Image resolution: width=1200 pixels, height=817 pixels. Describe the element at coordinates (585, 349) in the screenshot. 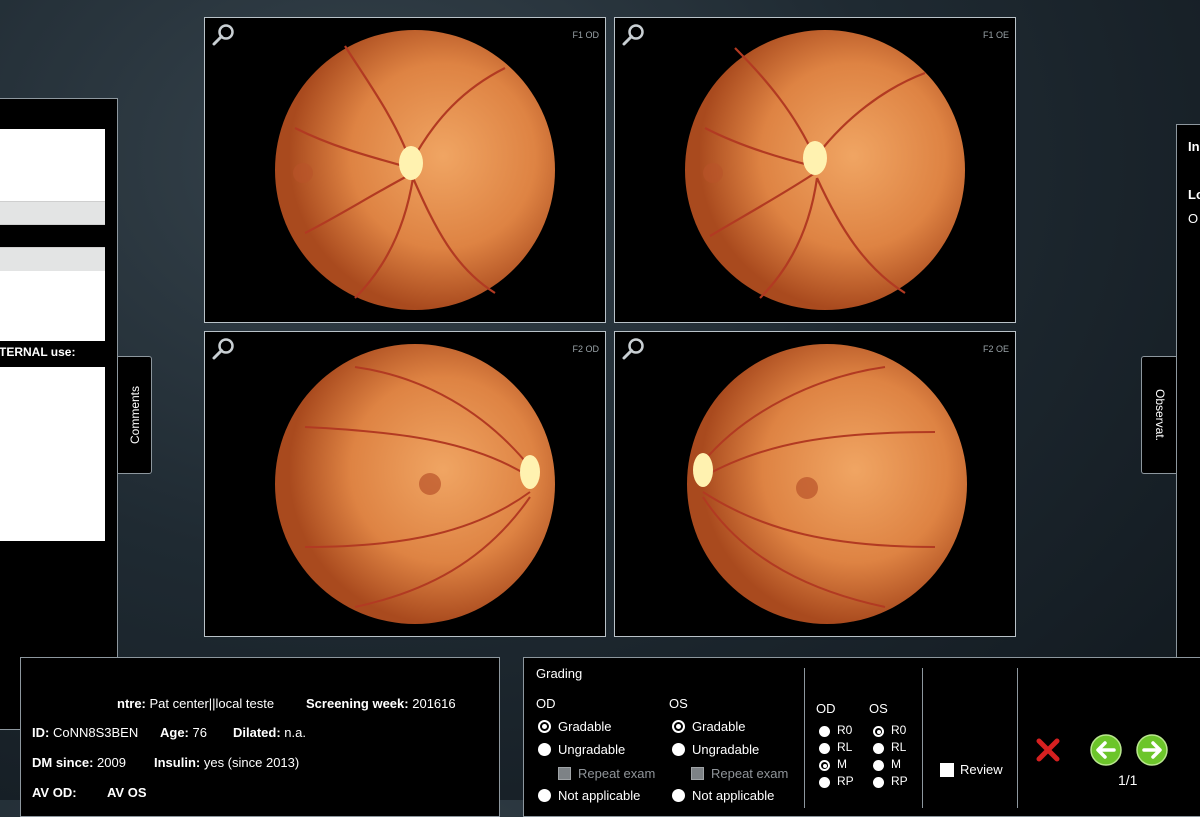

I see `image-label: F2 OD` at that location.